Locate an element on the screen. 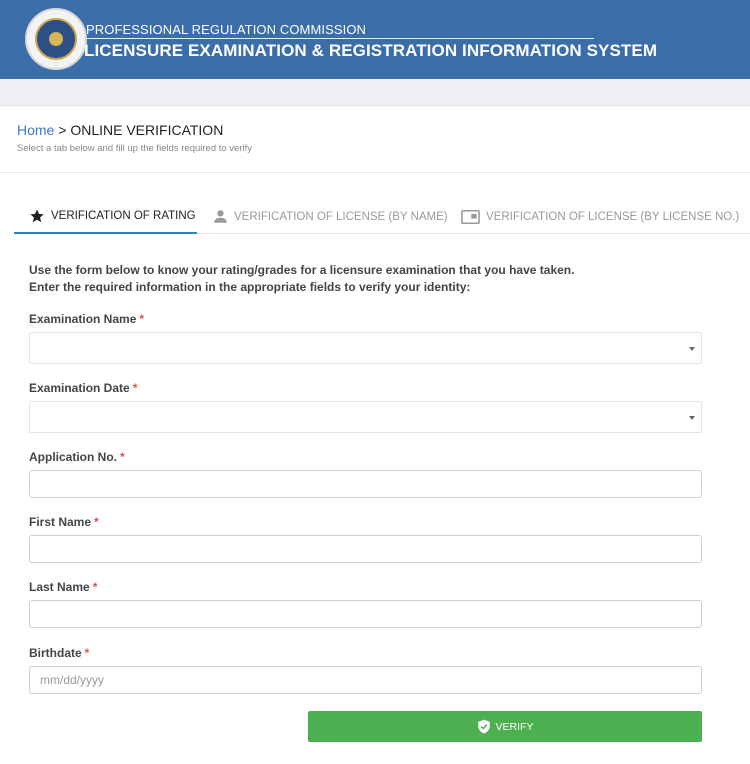 This screenshot has height=764, width=750. exam-date-select is located at coordinates (365, 417).